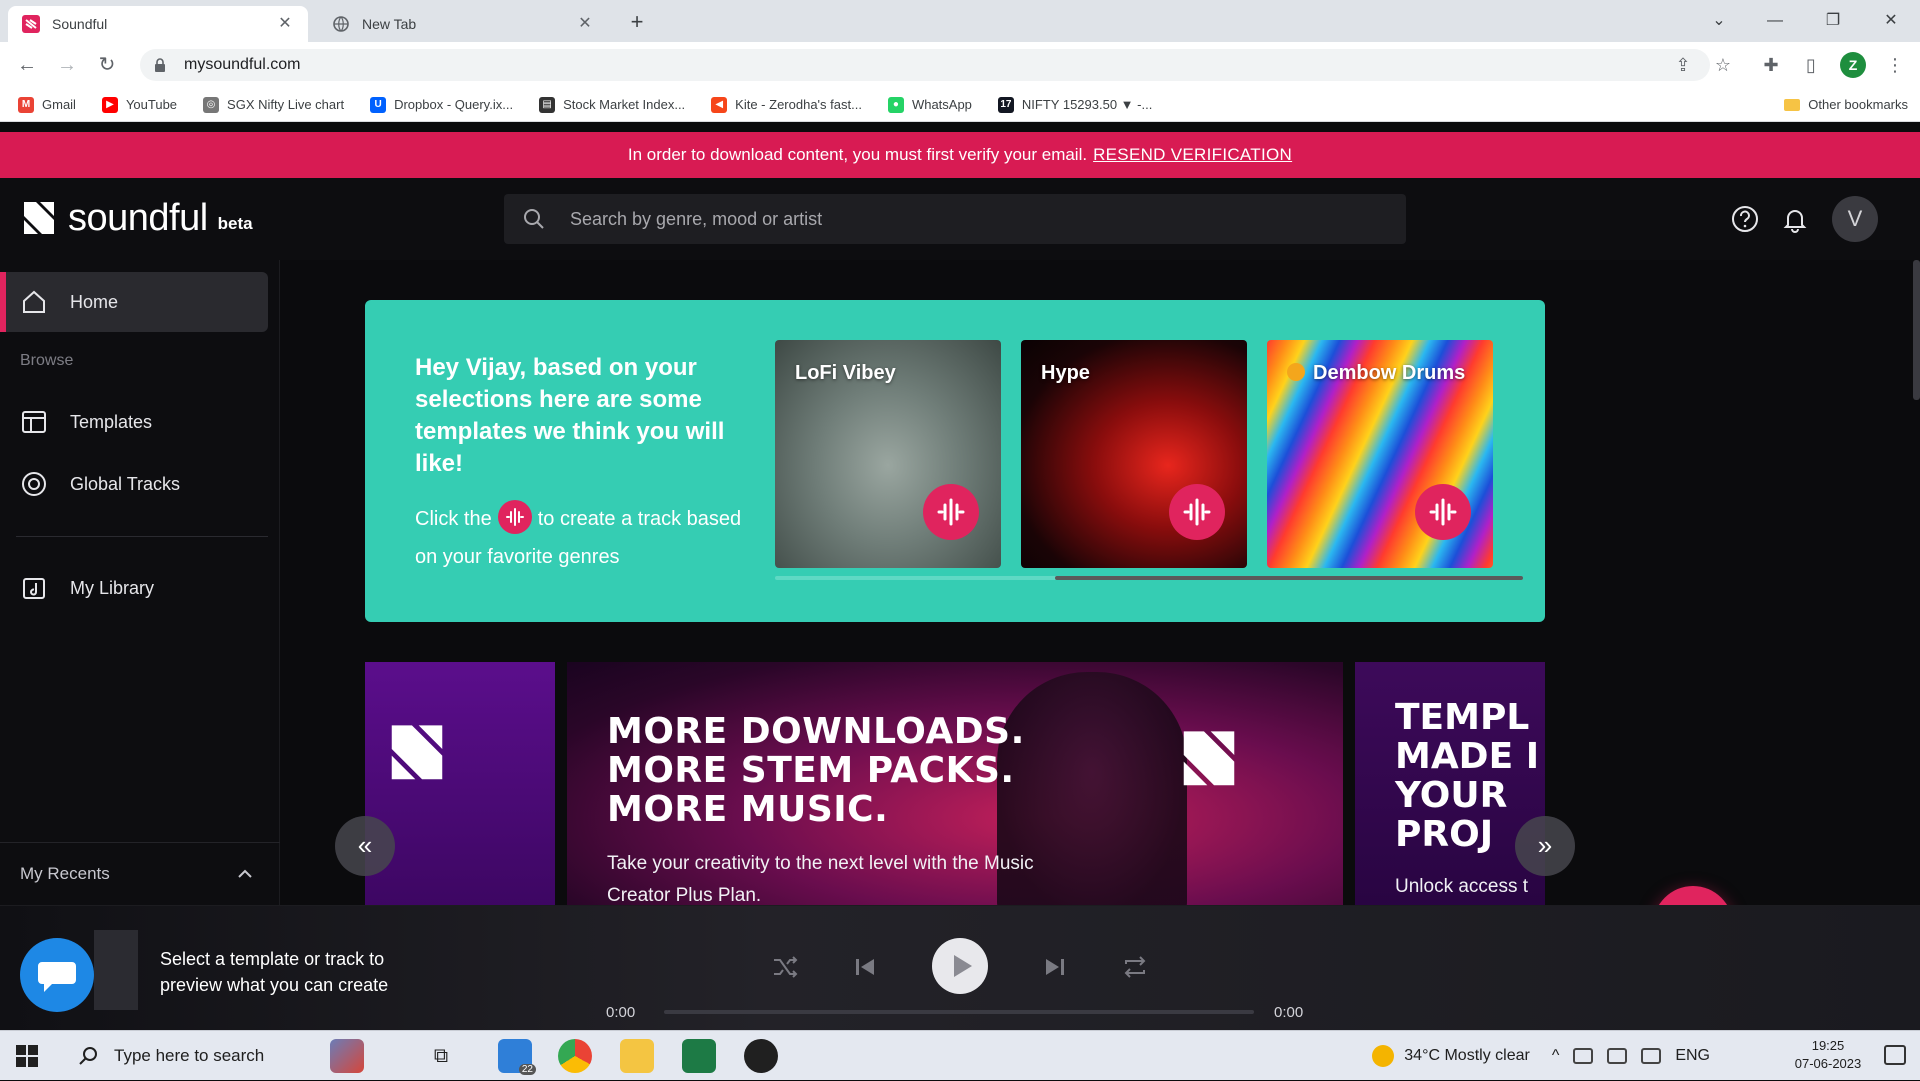 The width and height of the screenshot is (1920, 1081). I want to click on kite-icon: ◀, so click(719, 104).